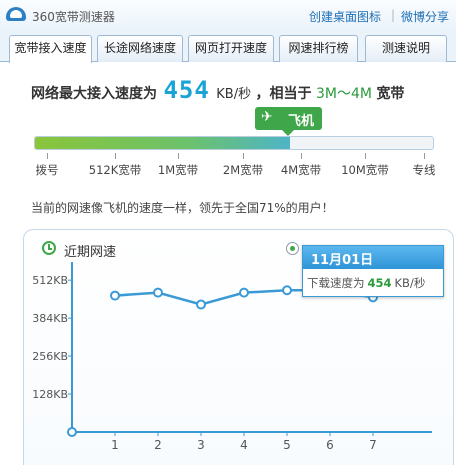 This screenshot has height=465, width=456. Describe the element at coordinates (410, 283) in the screenshot. I see `tooltip-unit: KB/秒` at that location.